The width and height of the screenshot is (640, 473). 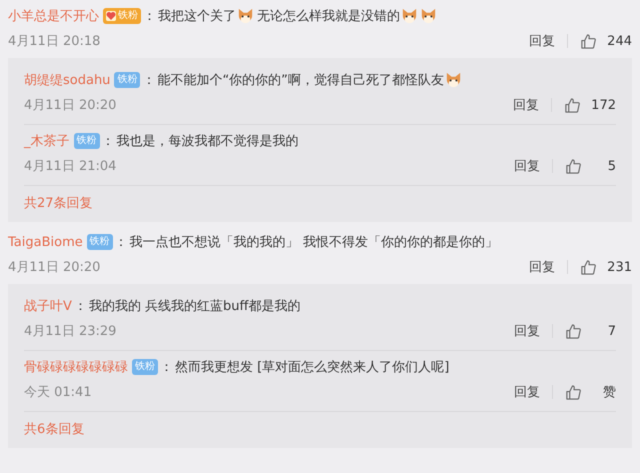 I want to click on username: 胡缇缇sodahu, so click(x=67, y=80).